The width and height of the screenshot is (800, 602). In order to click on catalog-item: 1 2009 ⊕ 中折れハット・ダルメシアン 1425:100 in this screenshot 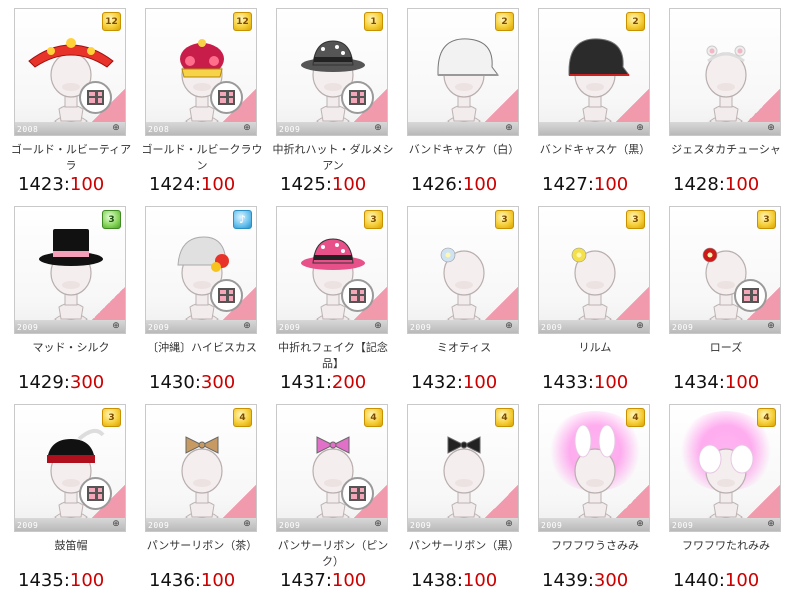, I will do `click(337, 107)`.